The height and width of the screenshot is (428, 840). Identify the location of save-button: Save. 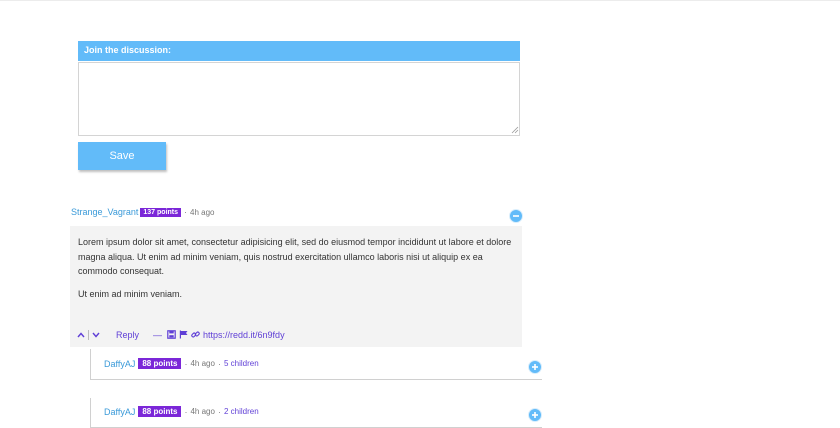
(122, 156).